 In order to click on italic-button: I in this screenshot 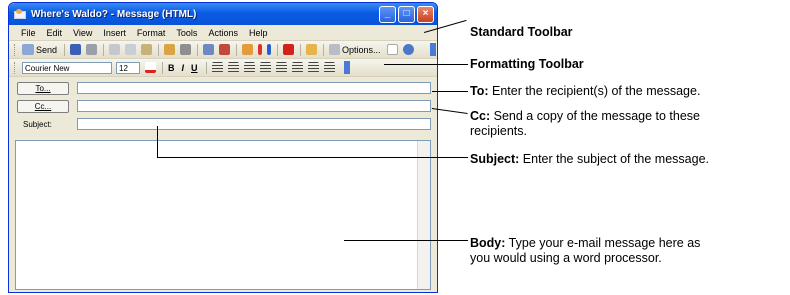, I will do `click(183, 68)`.